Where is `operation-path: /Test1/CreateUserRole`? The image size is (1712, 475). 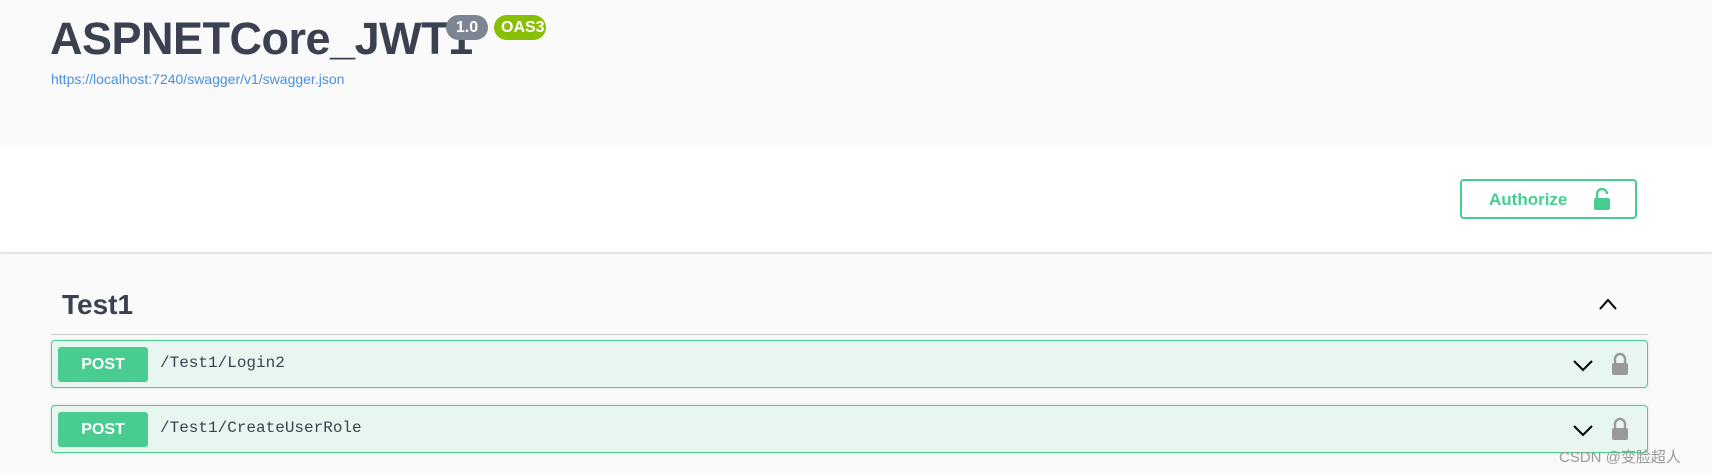
operation-path: /Test1/CreateUserRole is located at coordinates (261, 428).